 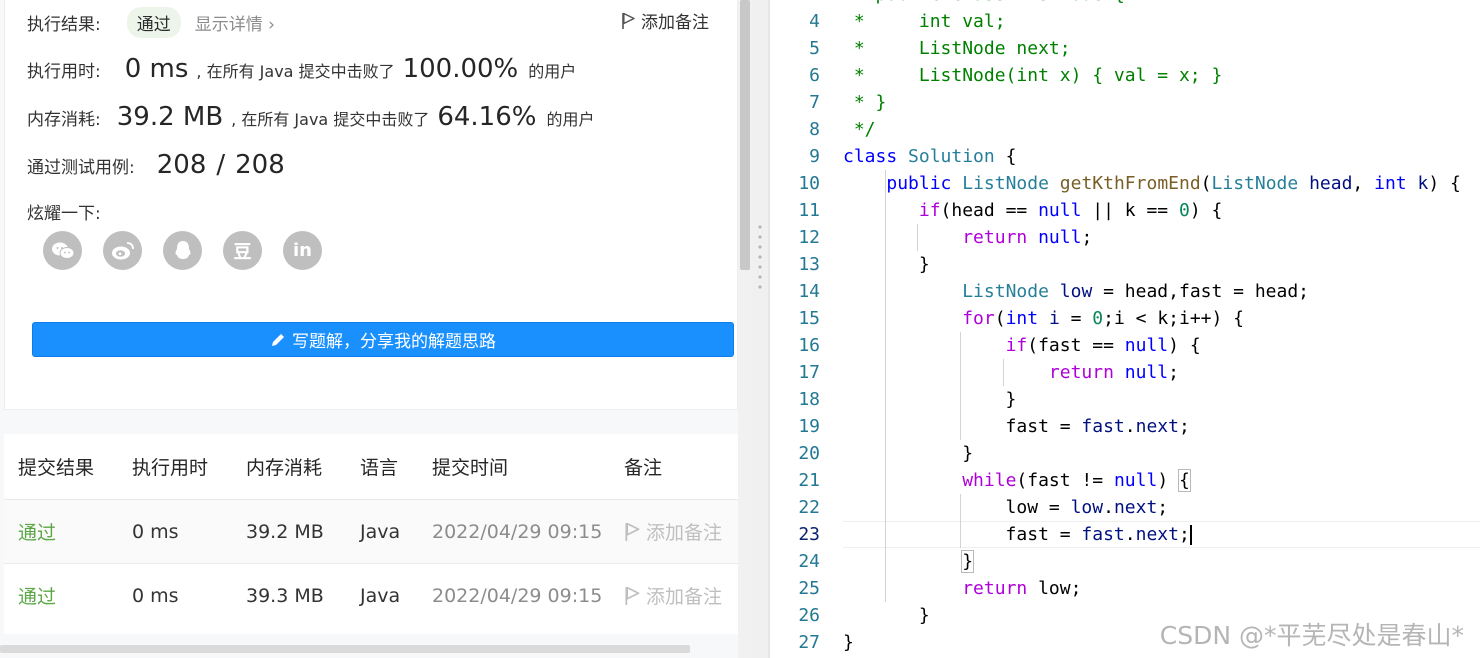 I want to click on line-number: 9, so click(x=814, y=156).